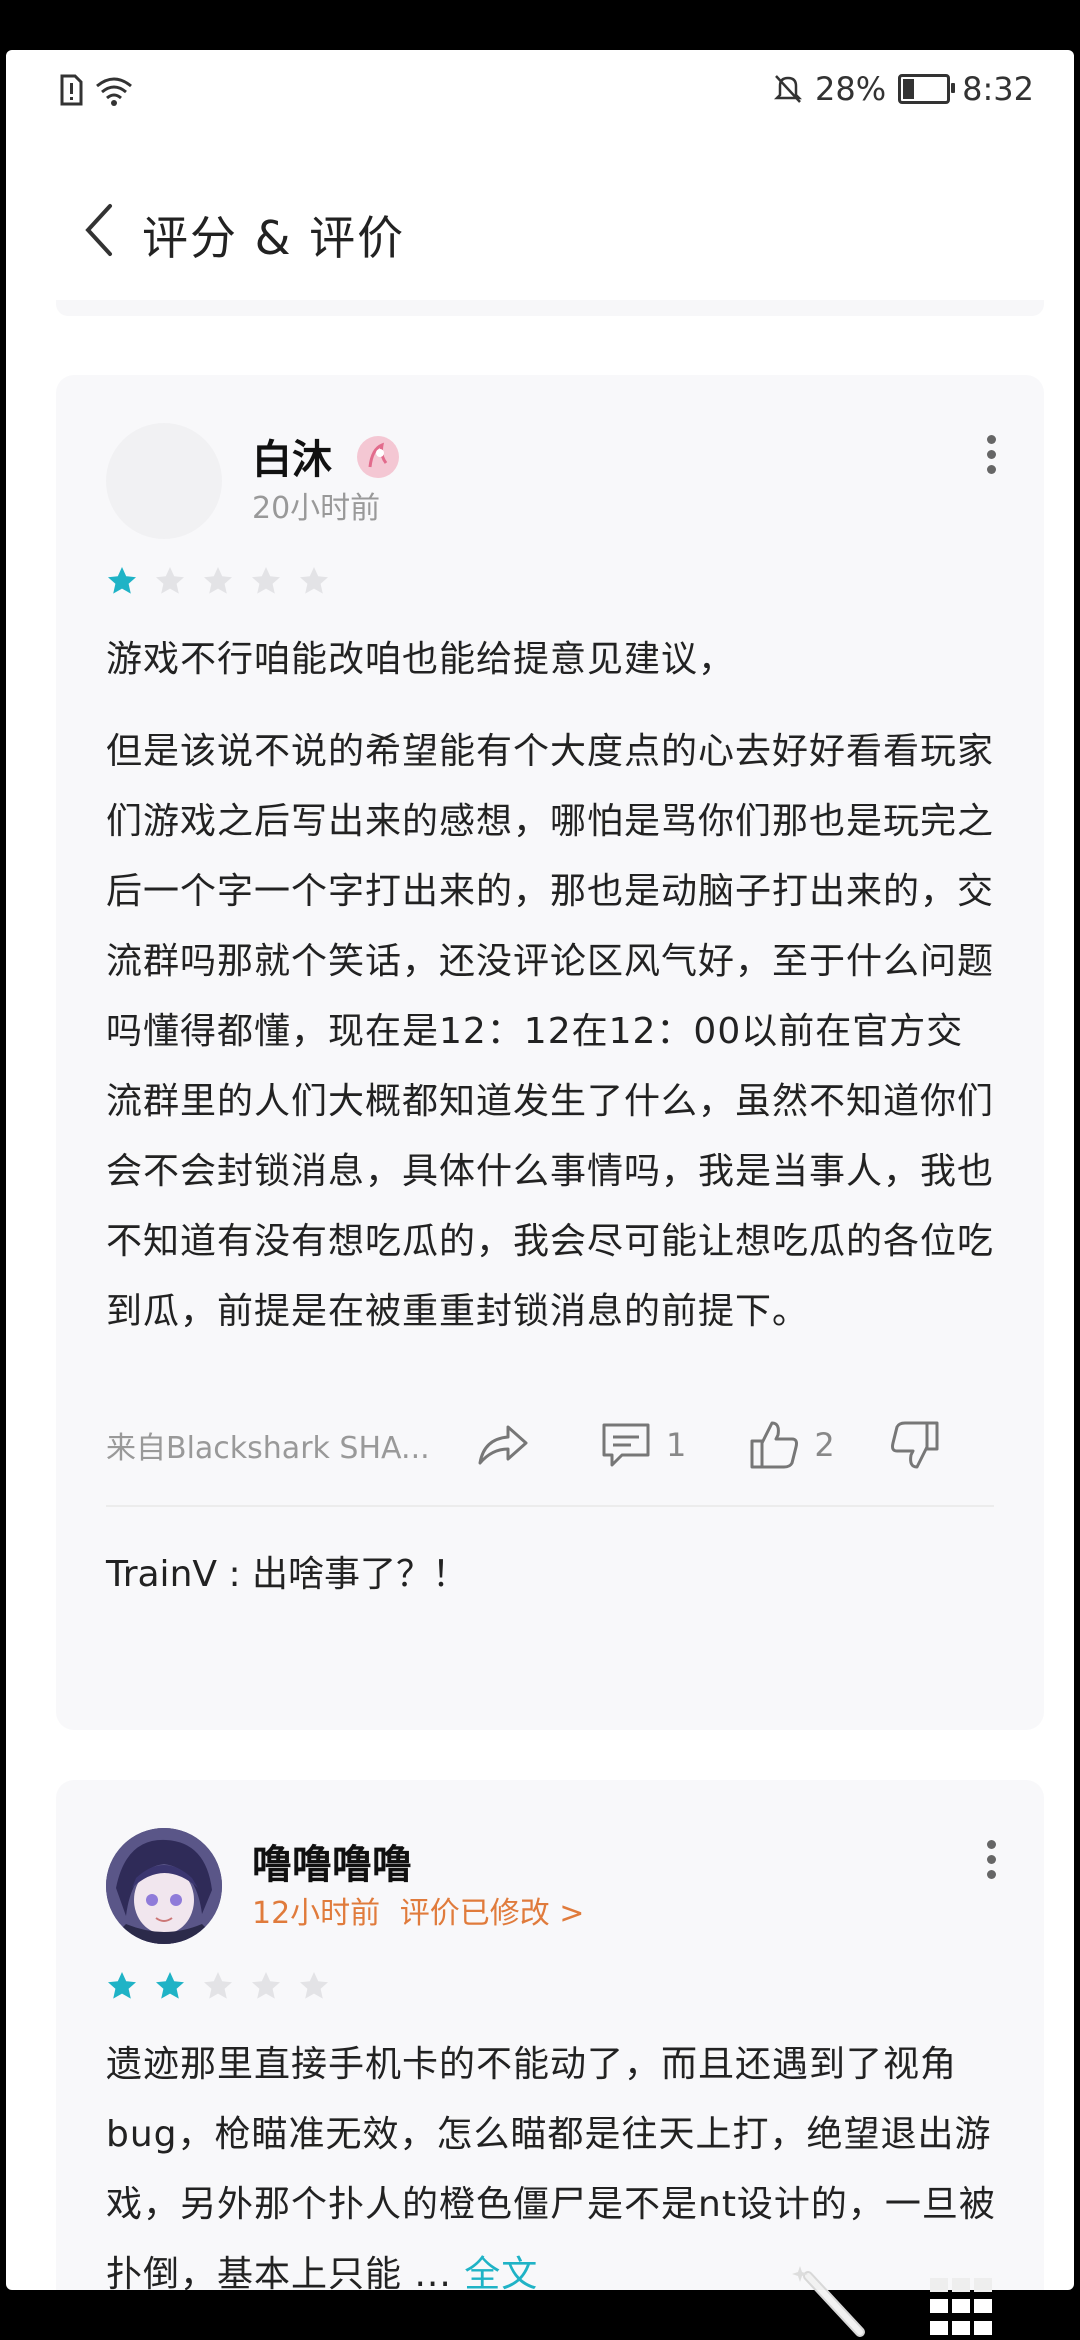 The height and width of the screenshot is (2340, 1080). Describe the element at coordinates (551, 1445) in the screenshot. I see `review-meta-row: 来自Blackshark SHA... 1 2` at that location.